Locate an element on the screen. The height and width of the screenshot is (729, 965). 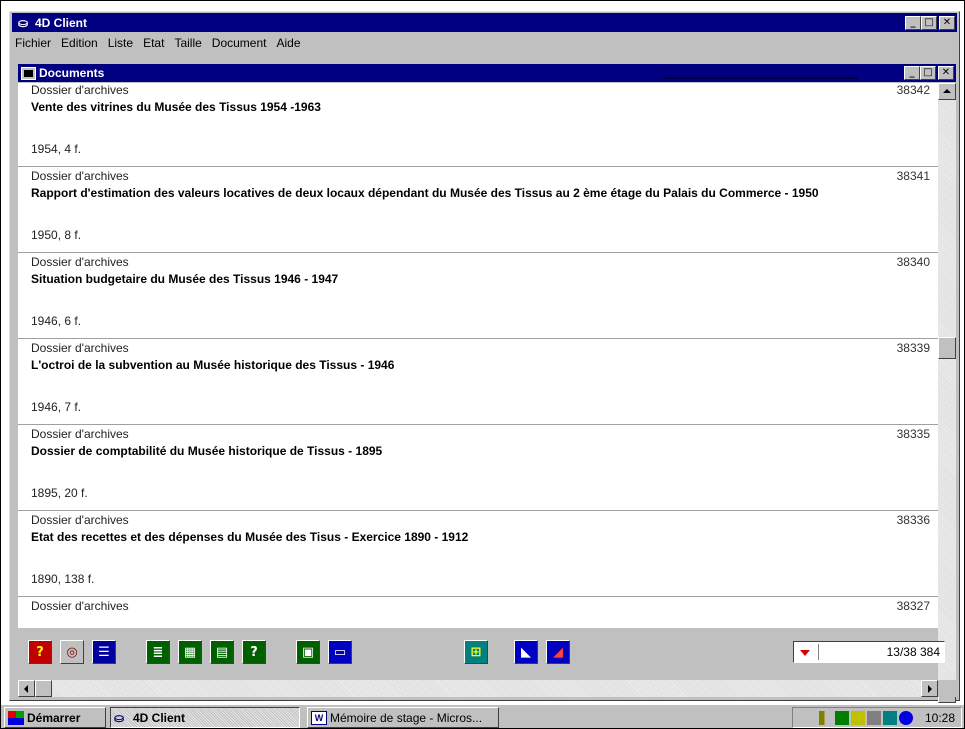
record-count: 13/38 384 is located at coordinates (913, 652).